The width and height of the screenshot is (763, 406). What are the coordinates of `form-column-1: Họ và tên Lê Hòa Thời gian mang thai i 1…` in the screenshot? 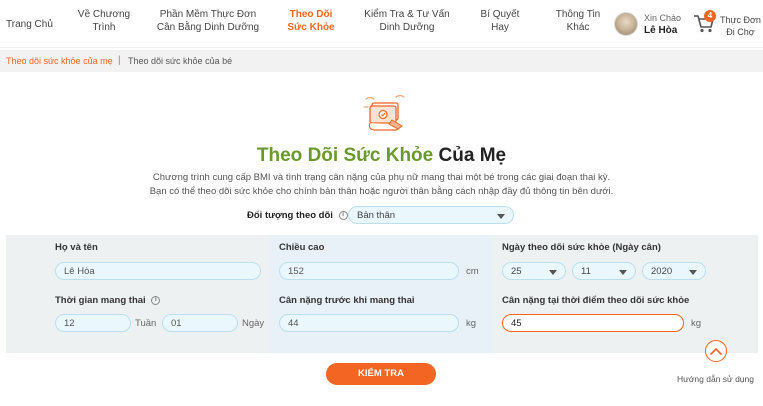 It's located at (137, 294).